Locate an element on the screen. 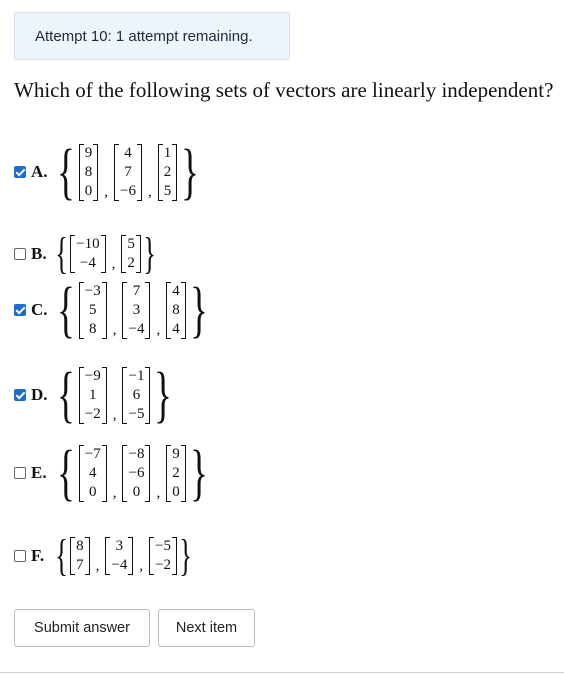 The width and height of the screenshot is (564, 675). option-c: C. { −3 5 8, 7 3 −4, 4 8 4} is located at coordinates (112, 310).